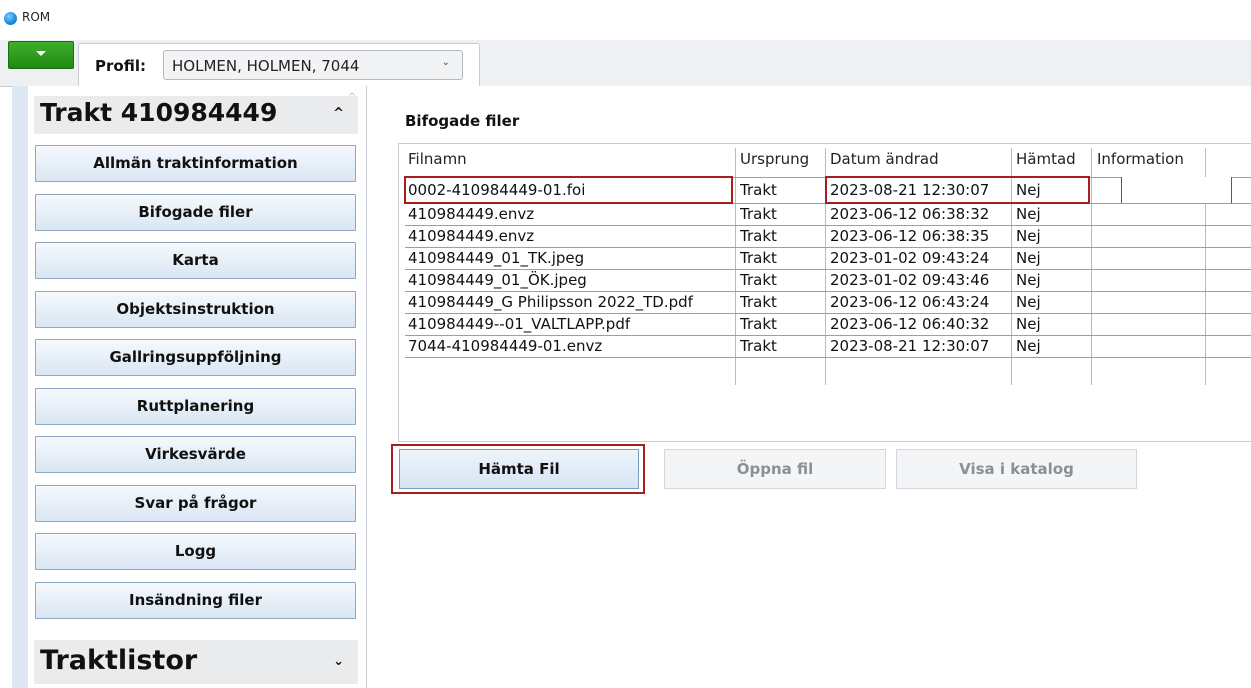 The width and height of the screenshot is (1251, 688). Describe the element at coordinates (195, 357) in the screenshot. I see `sidebar-item-gallringsuppfoljning: Gallringsuppföljning` at that location.